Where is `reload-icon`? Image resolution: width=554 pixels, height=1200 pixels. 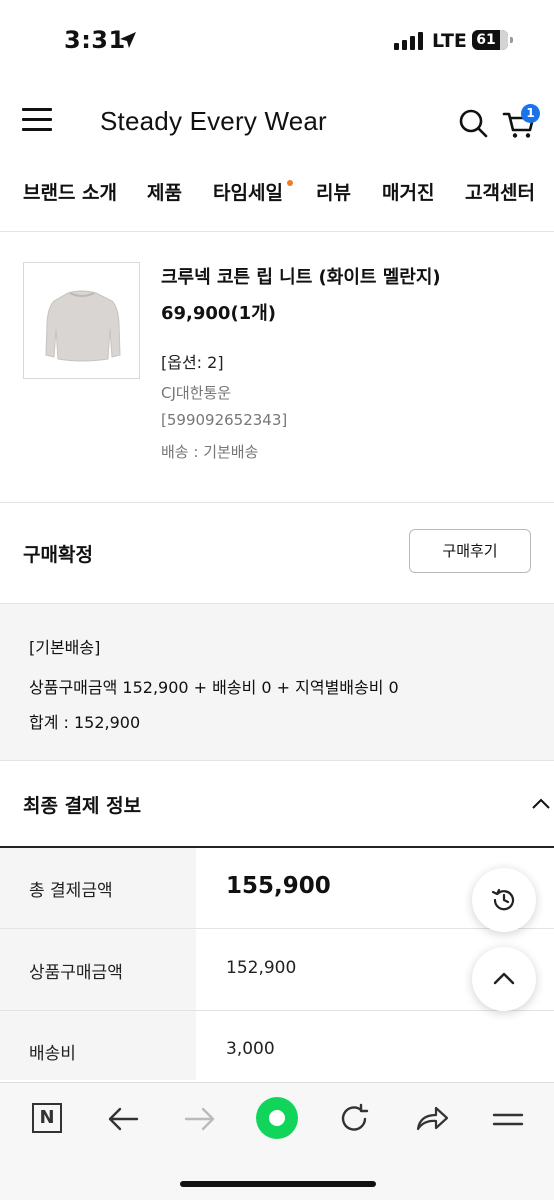
reload-icon is located at coordinates (355, 1117).